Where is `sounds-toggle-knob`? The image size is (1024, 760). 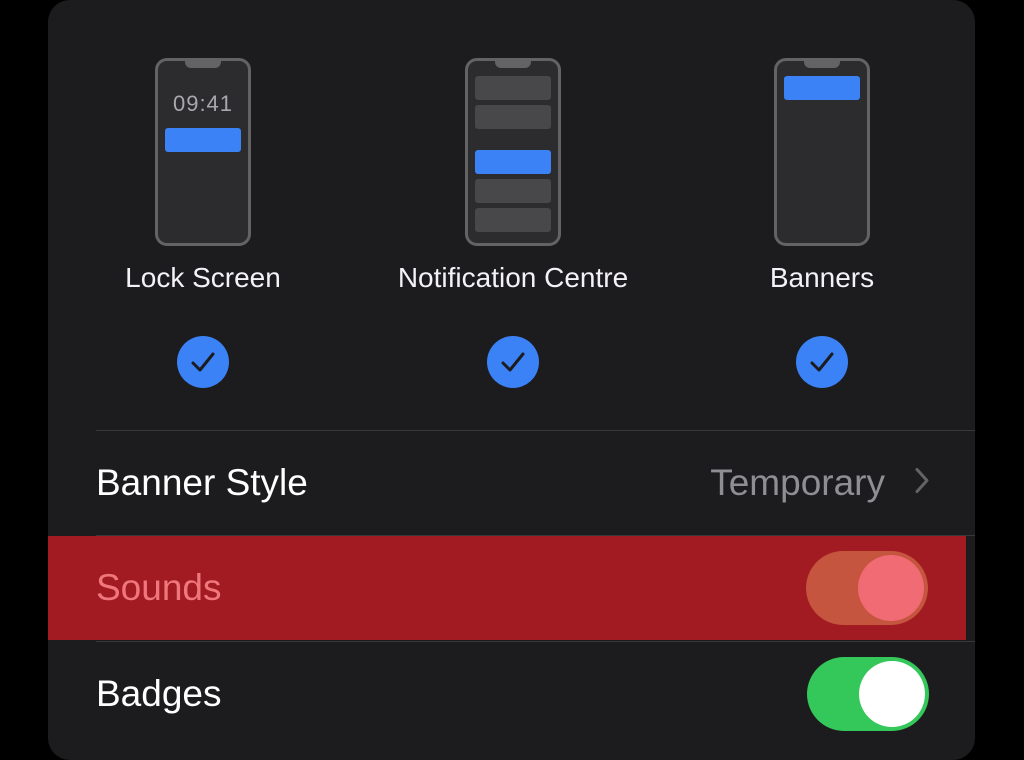 sounds-toggle-knob is located at coordinates (891, 588).